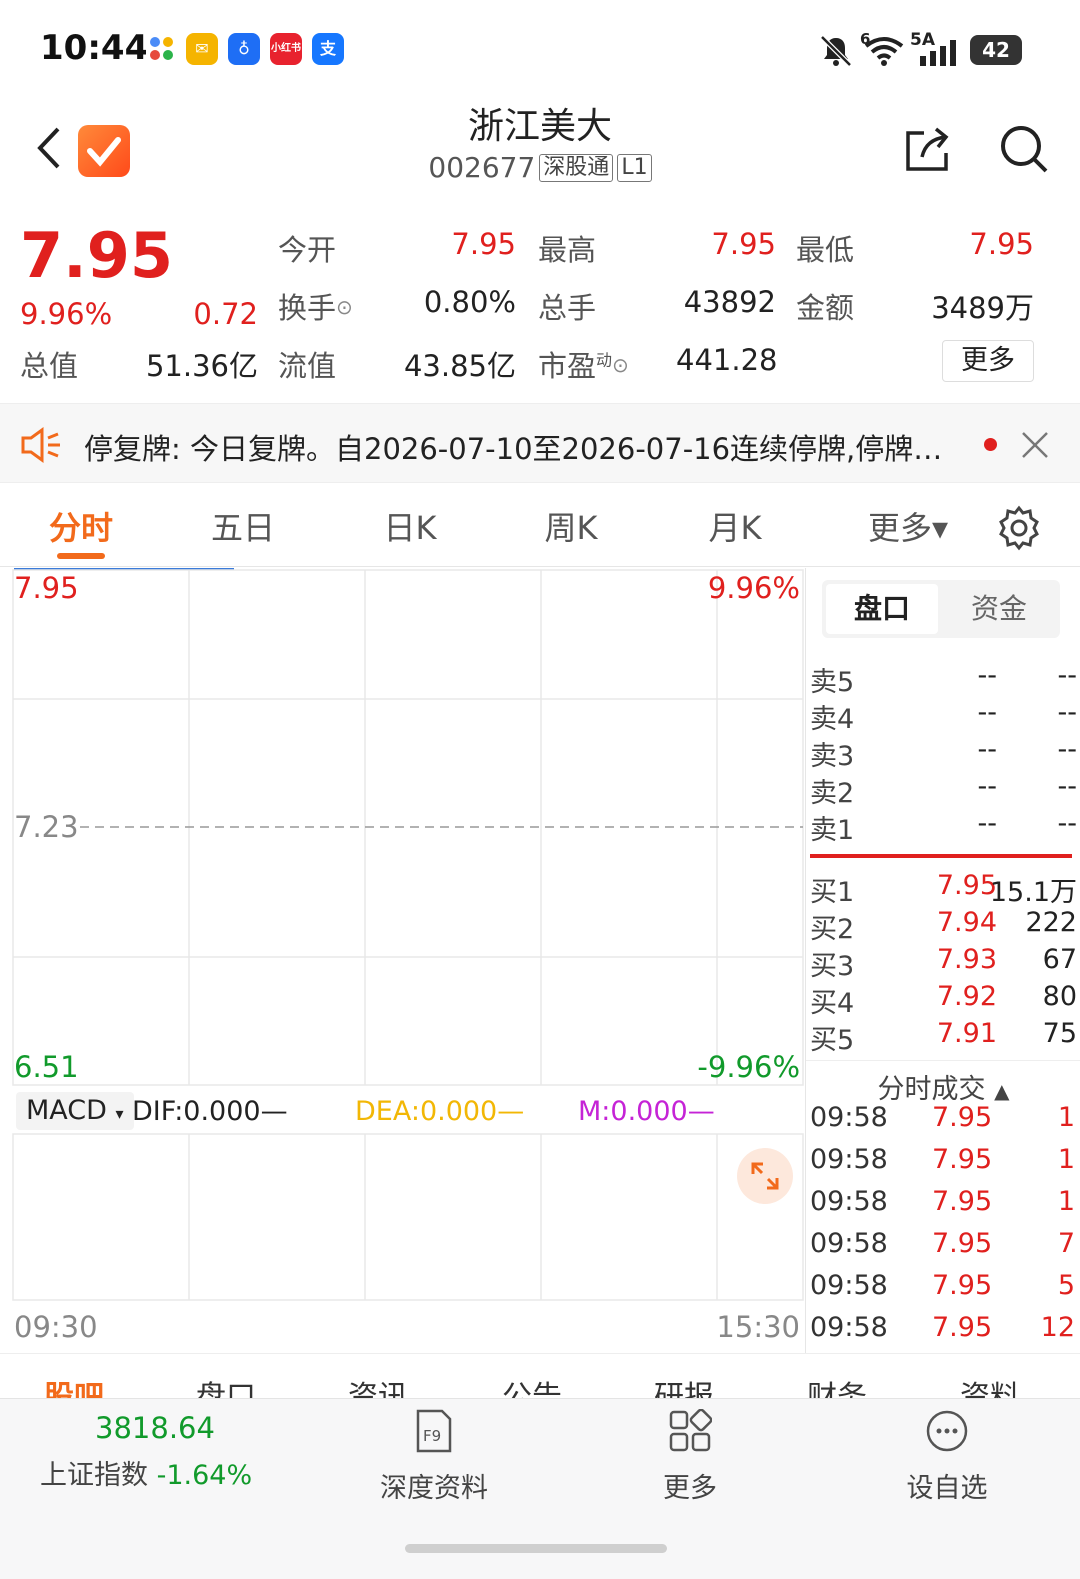 The height and width of the screenshot is (1579, 1080). I want to click on tab-weekly-k: 周K, so click(571, 526).